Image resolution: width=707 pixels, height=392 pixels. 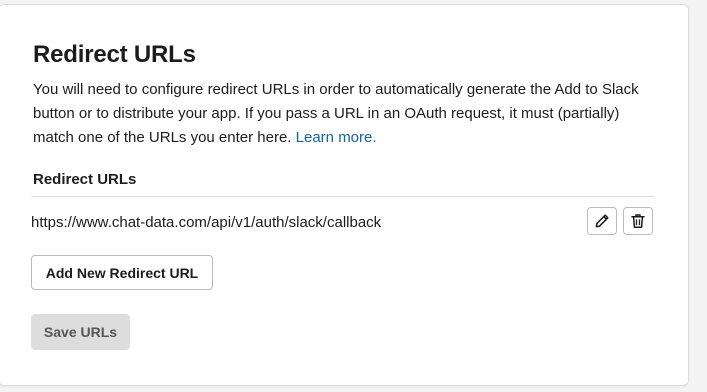 I want to click on redirect-urls-list-label: Redirect URLs, so click(x=85, y=179).